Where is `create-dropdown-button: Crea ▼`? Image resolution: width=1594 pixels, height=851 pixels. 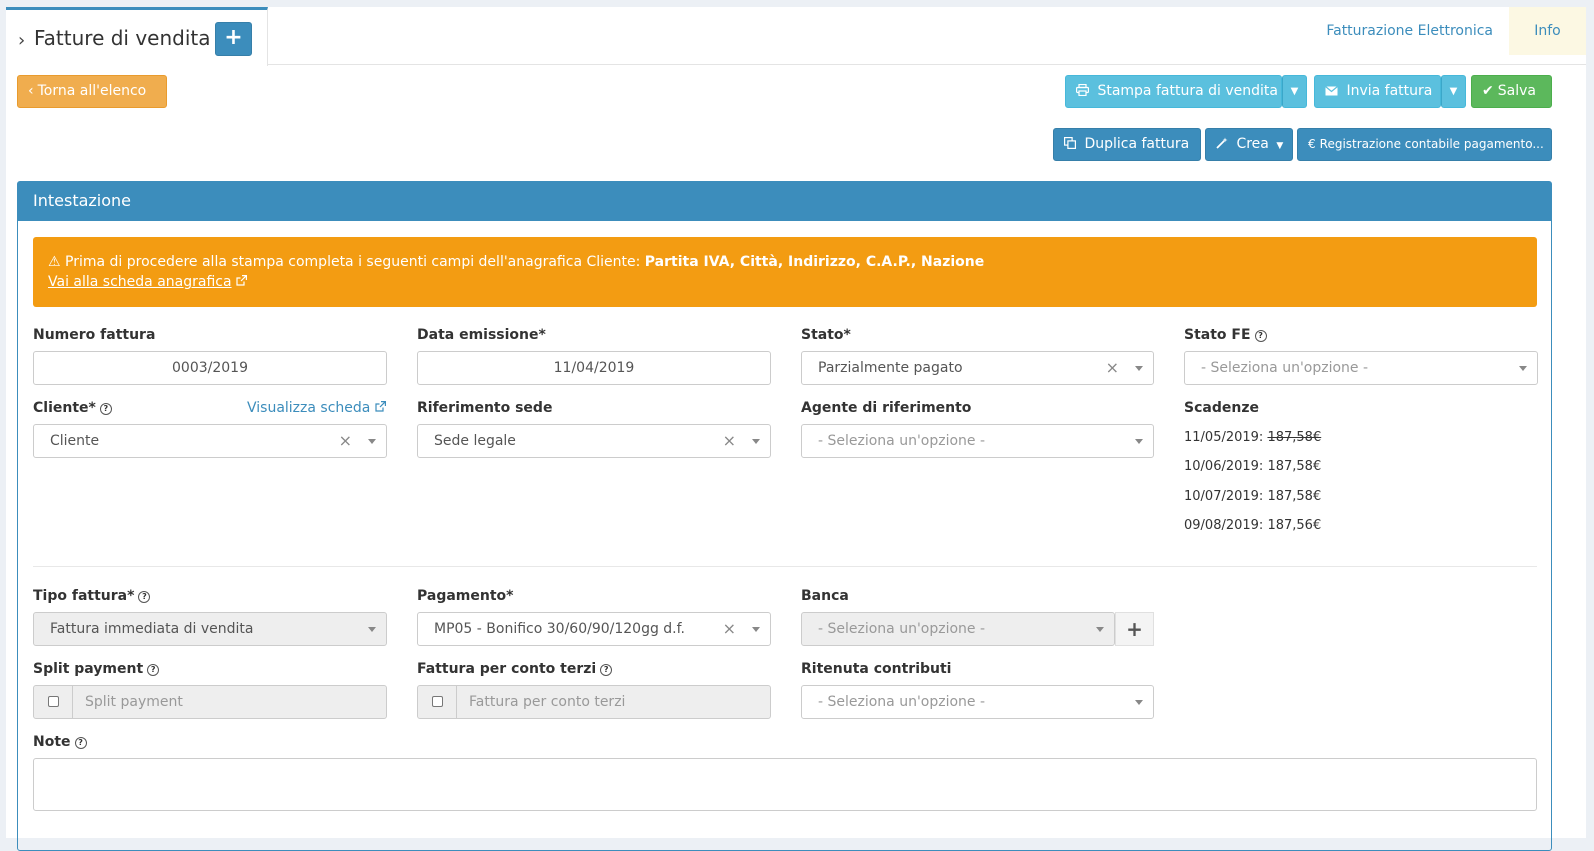
create-dropdown-button: Crea ▼ is located at coordinates (1249, 144).